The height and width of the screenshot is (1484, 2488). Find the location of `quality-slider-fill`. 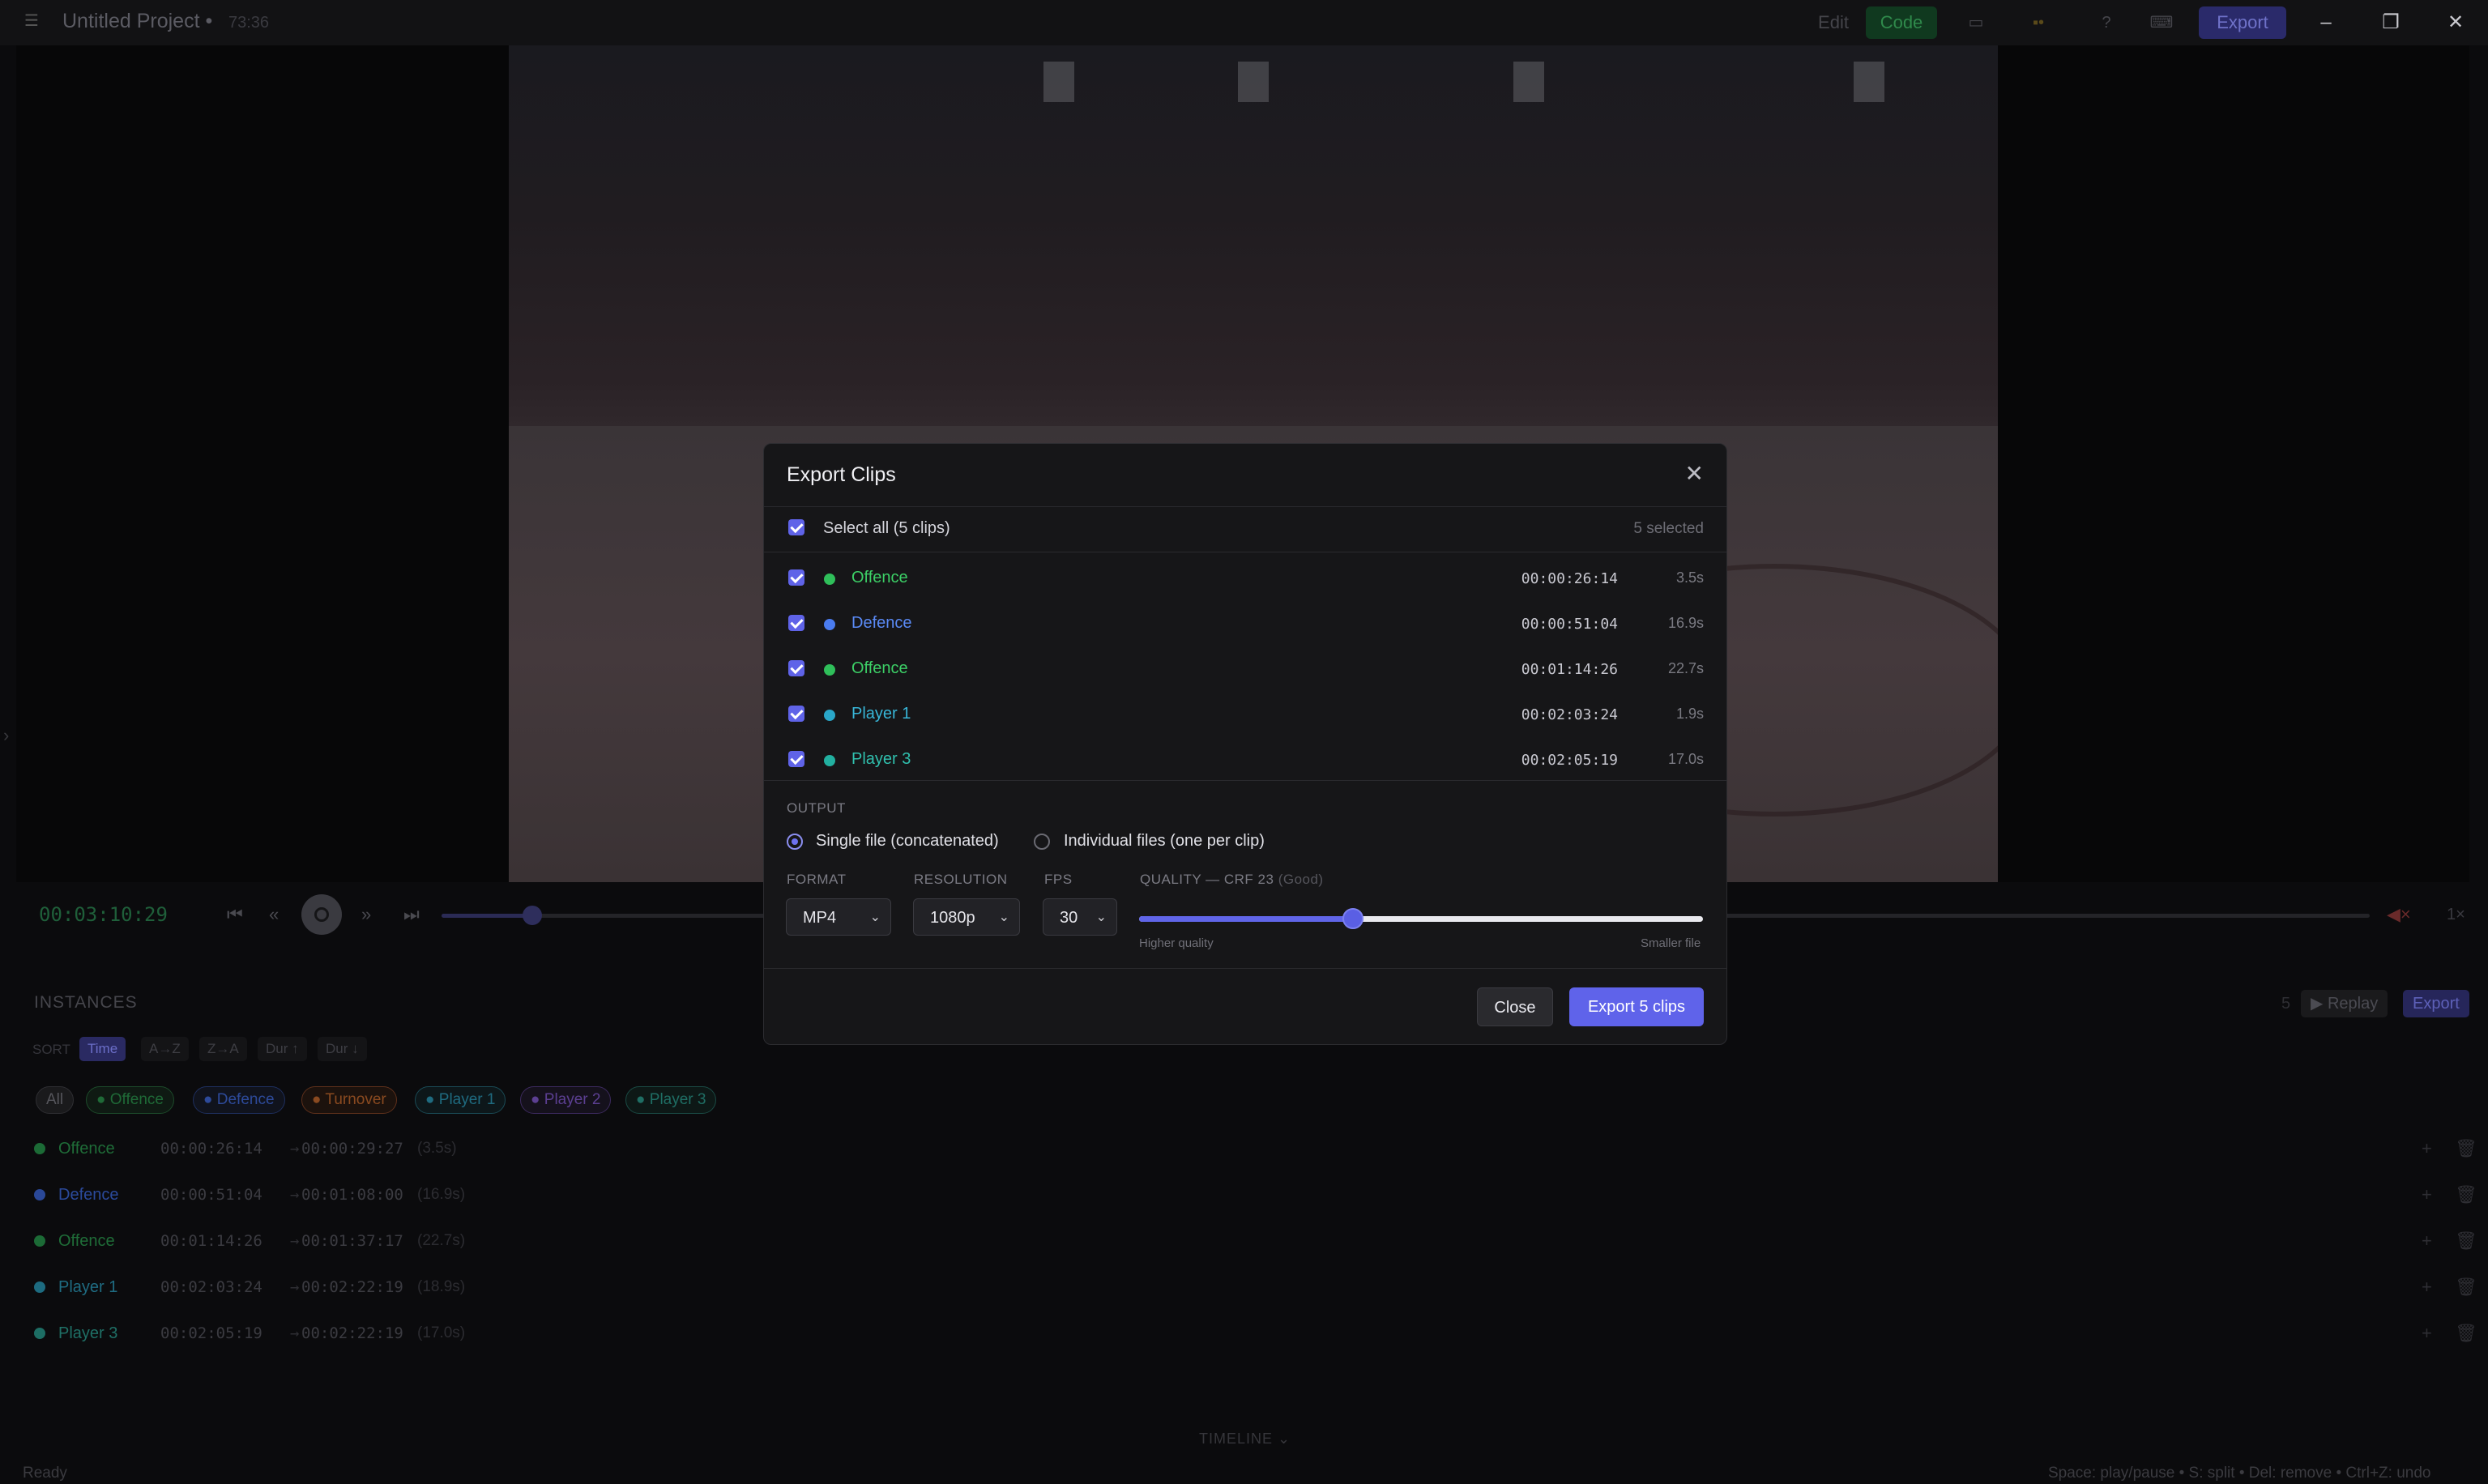

quality-slider-fill is located at coordinates (1246, 919).